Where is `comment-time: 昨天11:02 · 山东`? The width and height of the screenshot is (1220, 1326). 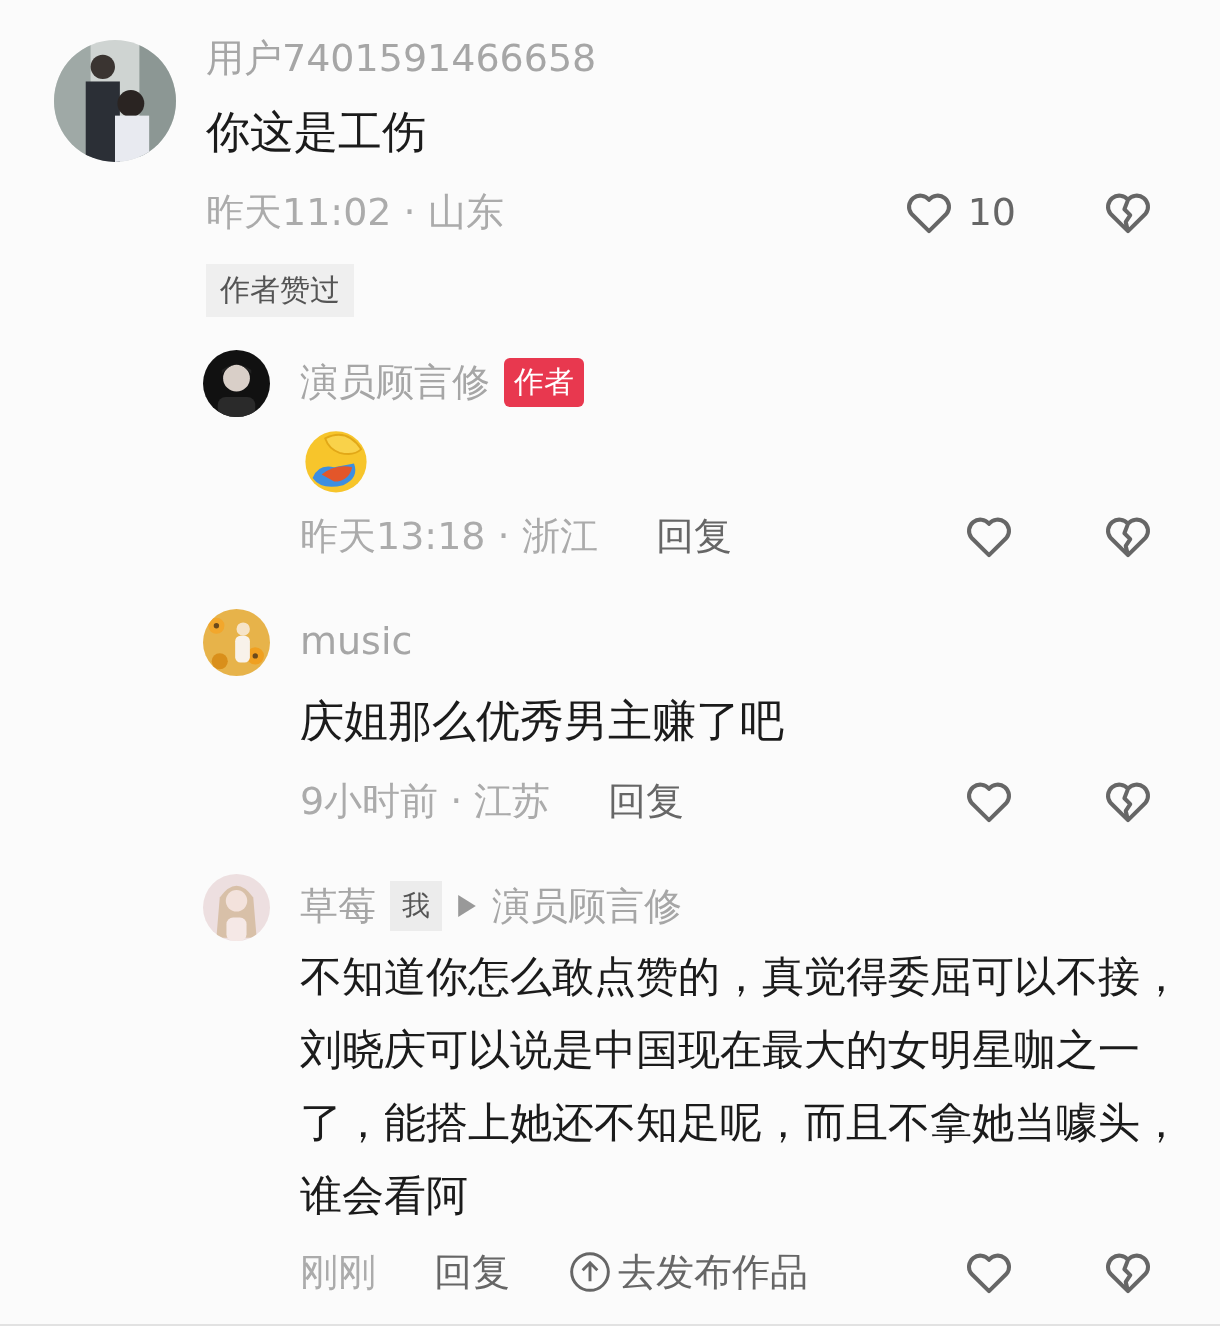
comment-time: 昨天11:02 · 山东 is located at coordinates (355, 212).